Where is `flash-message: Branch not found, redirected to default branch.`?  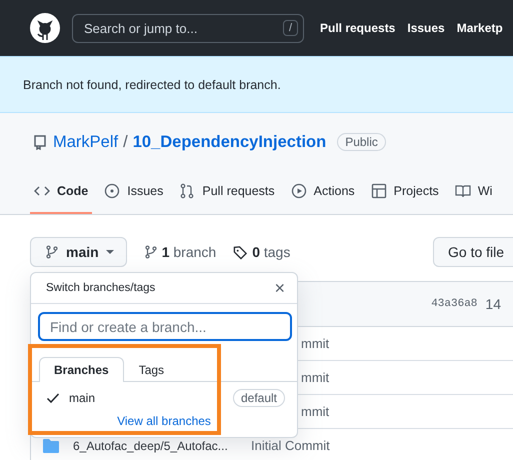
flash-message: Branch not found, redirected to default branch. is located at coordinates (256, 84).